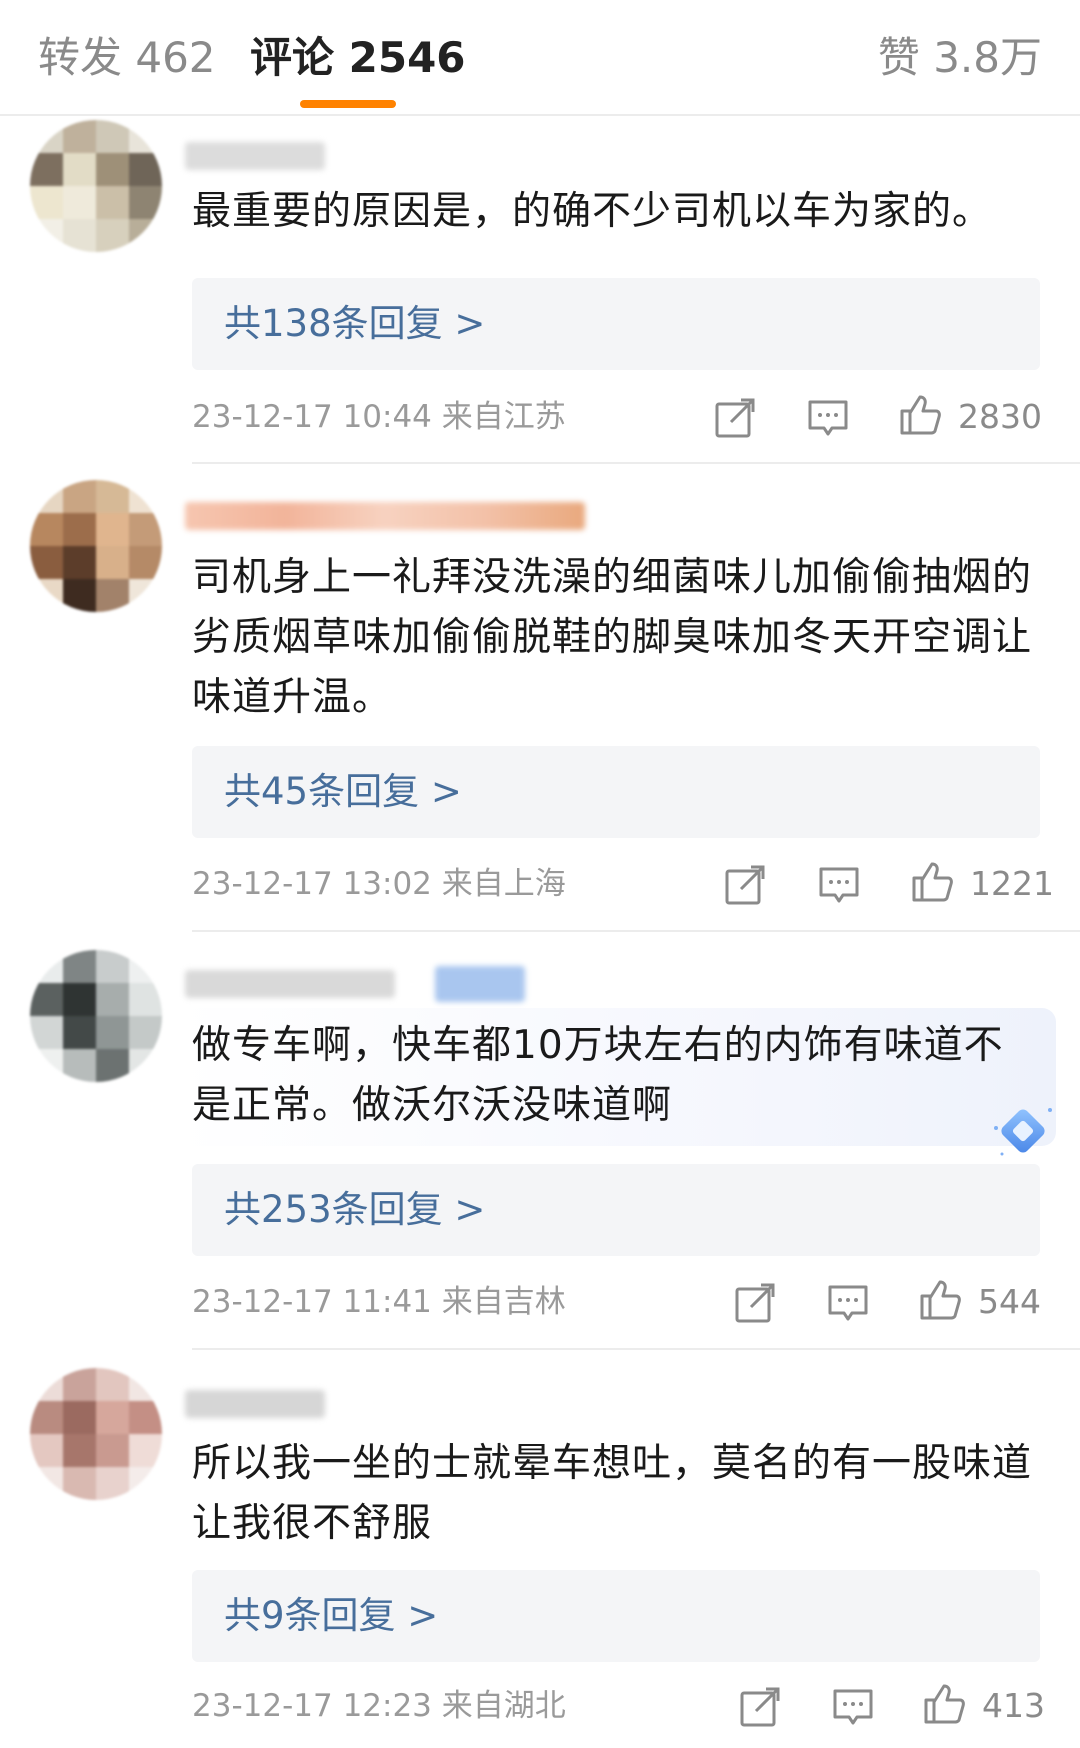 This screenshot has height=1748, width=1080. Describe the element at coordinates (598, 1075) in the screenshot. I see `comment-text: 做专车啊，快车都10万块左右的内饰有味道不是正常。做沃尔沃没味道啊` at that location.